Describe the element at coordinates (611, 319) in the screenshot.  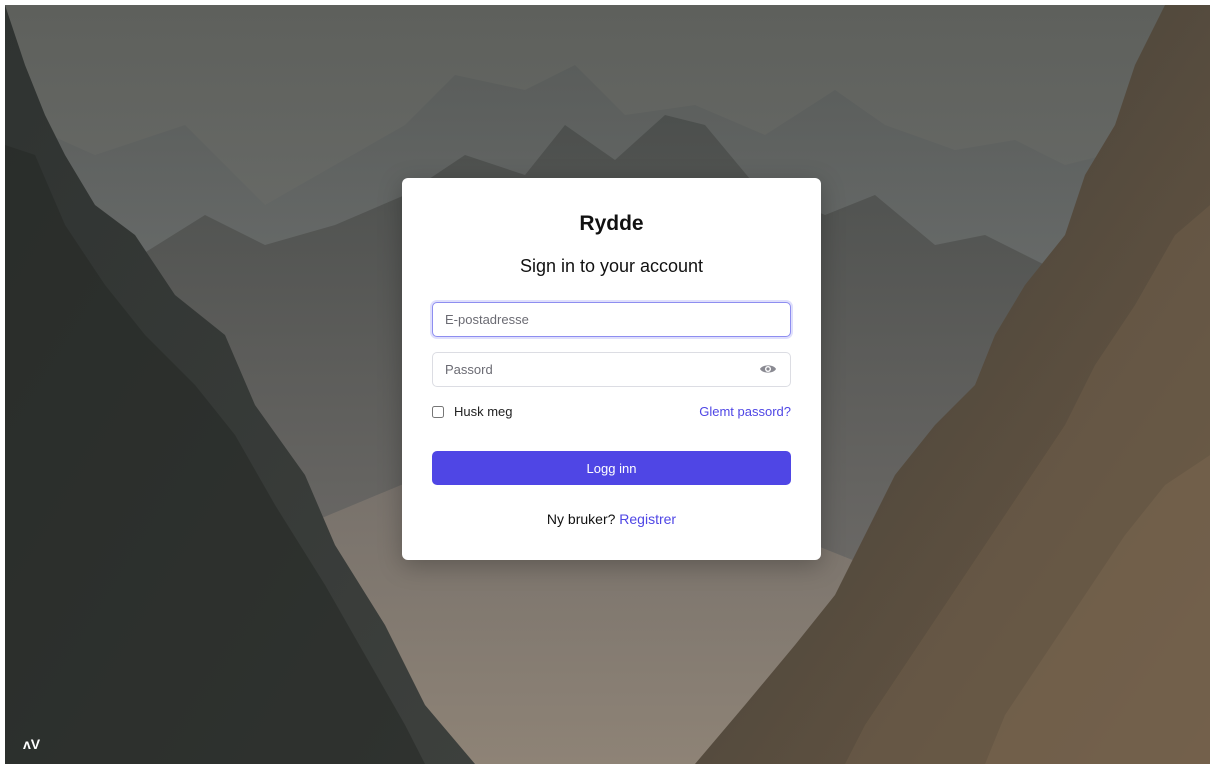
I see `email-input` at that location.